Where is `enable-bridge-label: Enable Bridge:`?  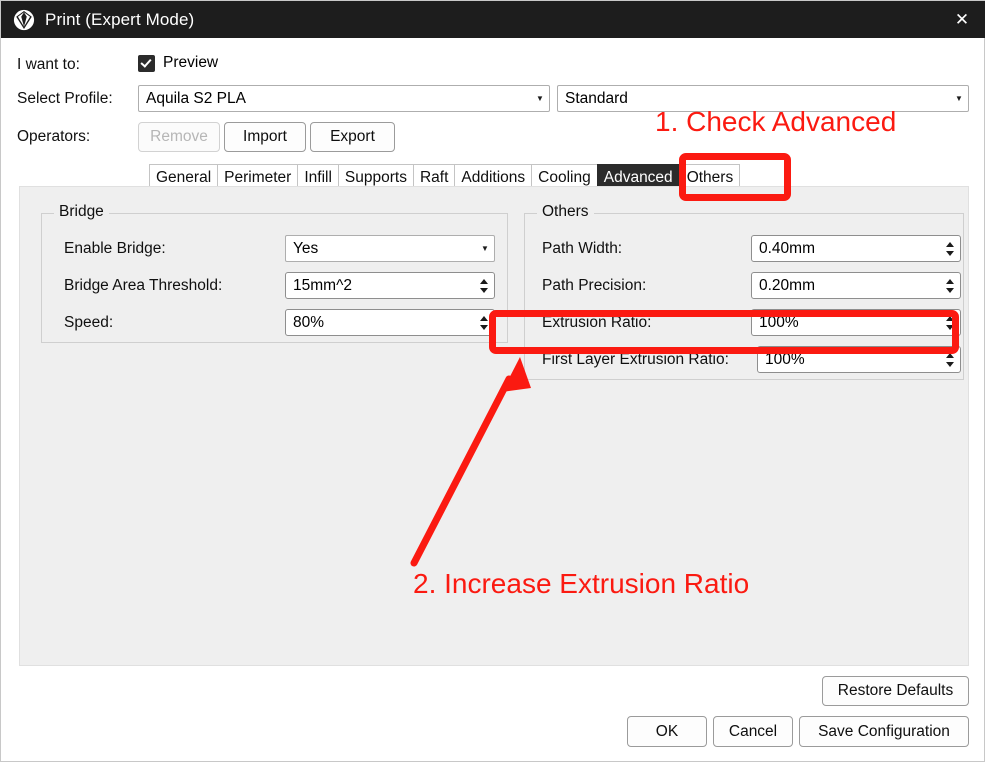
enable-bridge-label: Enable Bridge: is located at coordinates (115, 248).